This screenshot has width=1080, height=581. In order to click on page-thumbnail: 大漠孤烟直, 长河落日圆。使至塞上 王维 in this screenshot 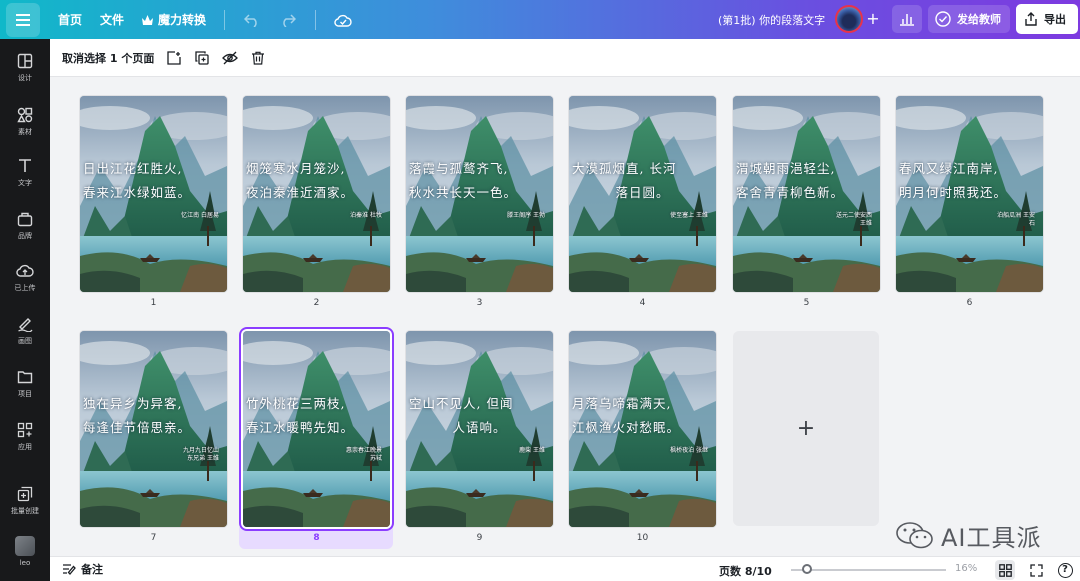, I will do `click(642, 194)`.